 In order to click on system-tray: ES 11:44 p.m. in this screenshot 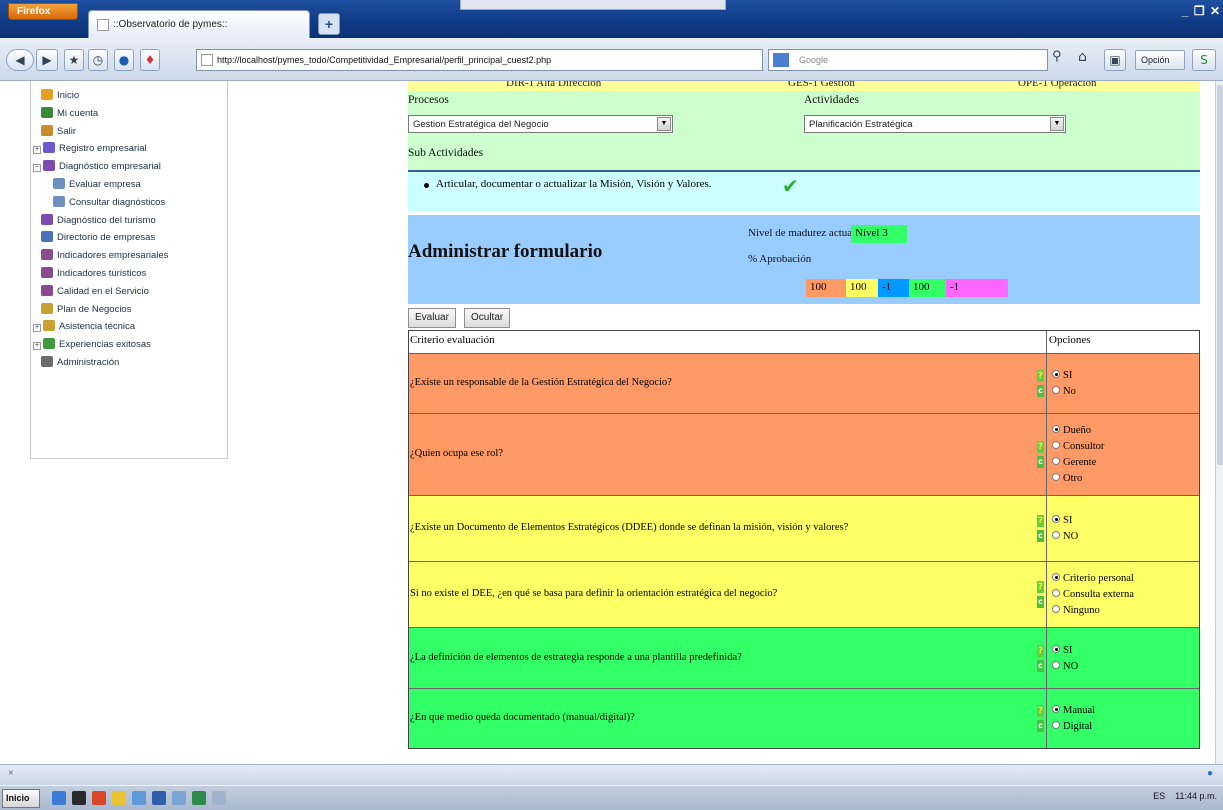, I will do `click(1185, 796)`.